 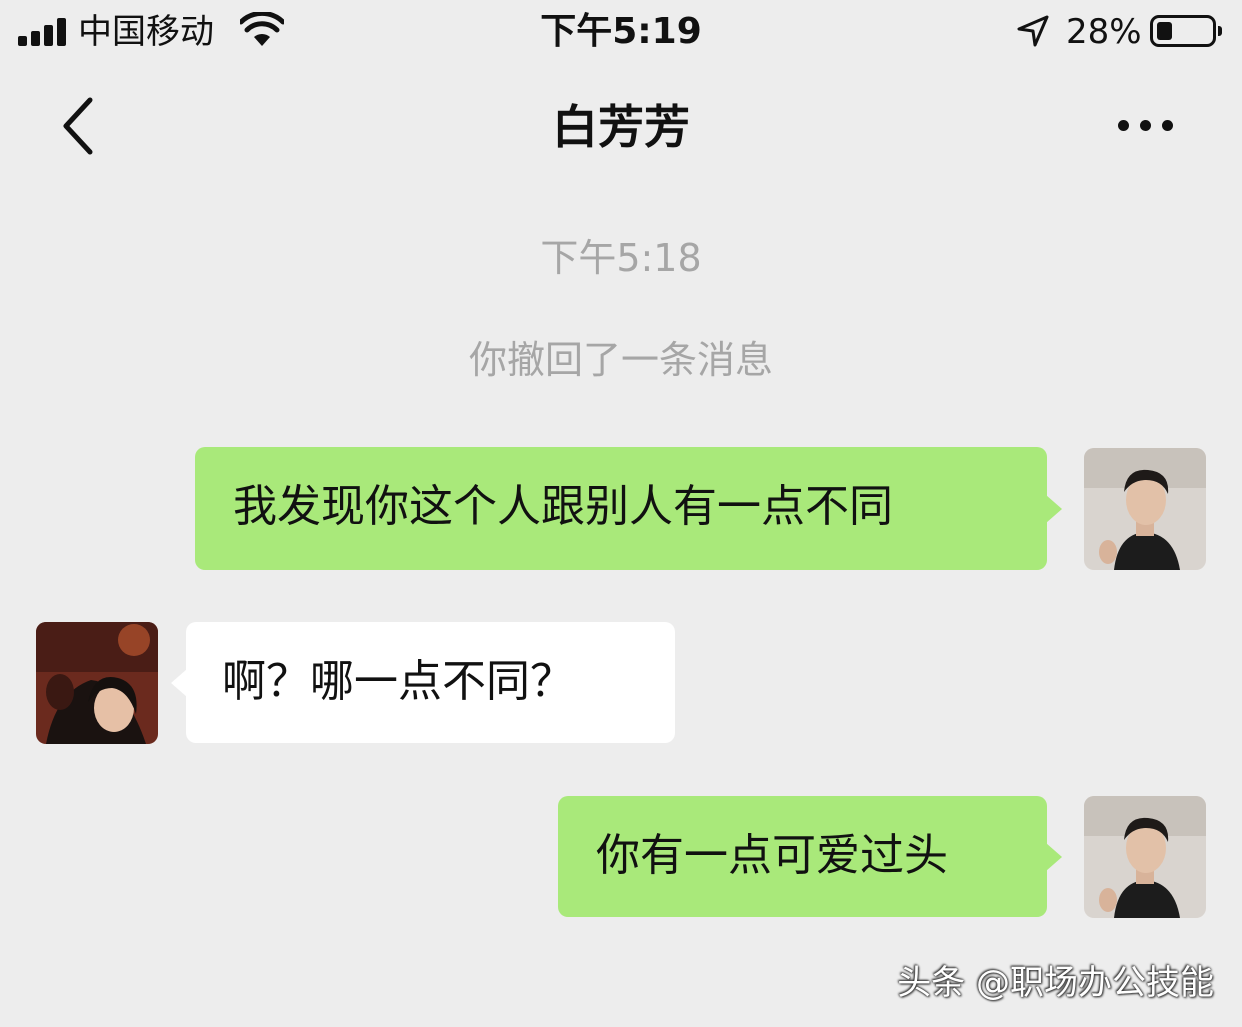 What do you see at coordinates (772, 855) in the screenshot?
I see `message-text: 你有一点可爱过头` at bounding box center [772, 855].